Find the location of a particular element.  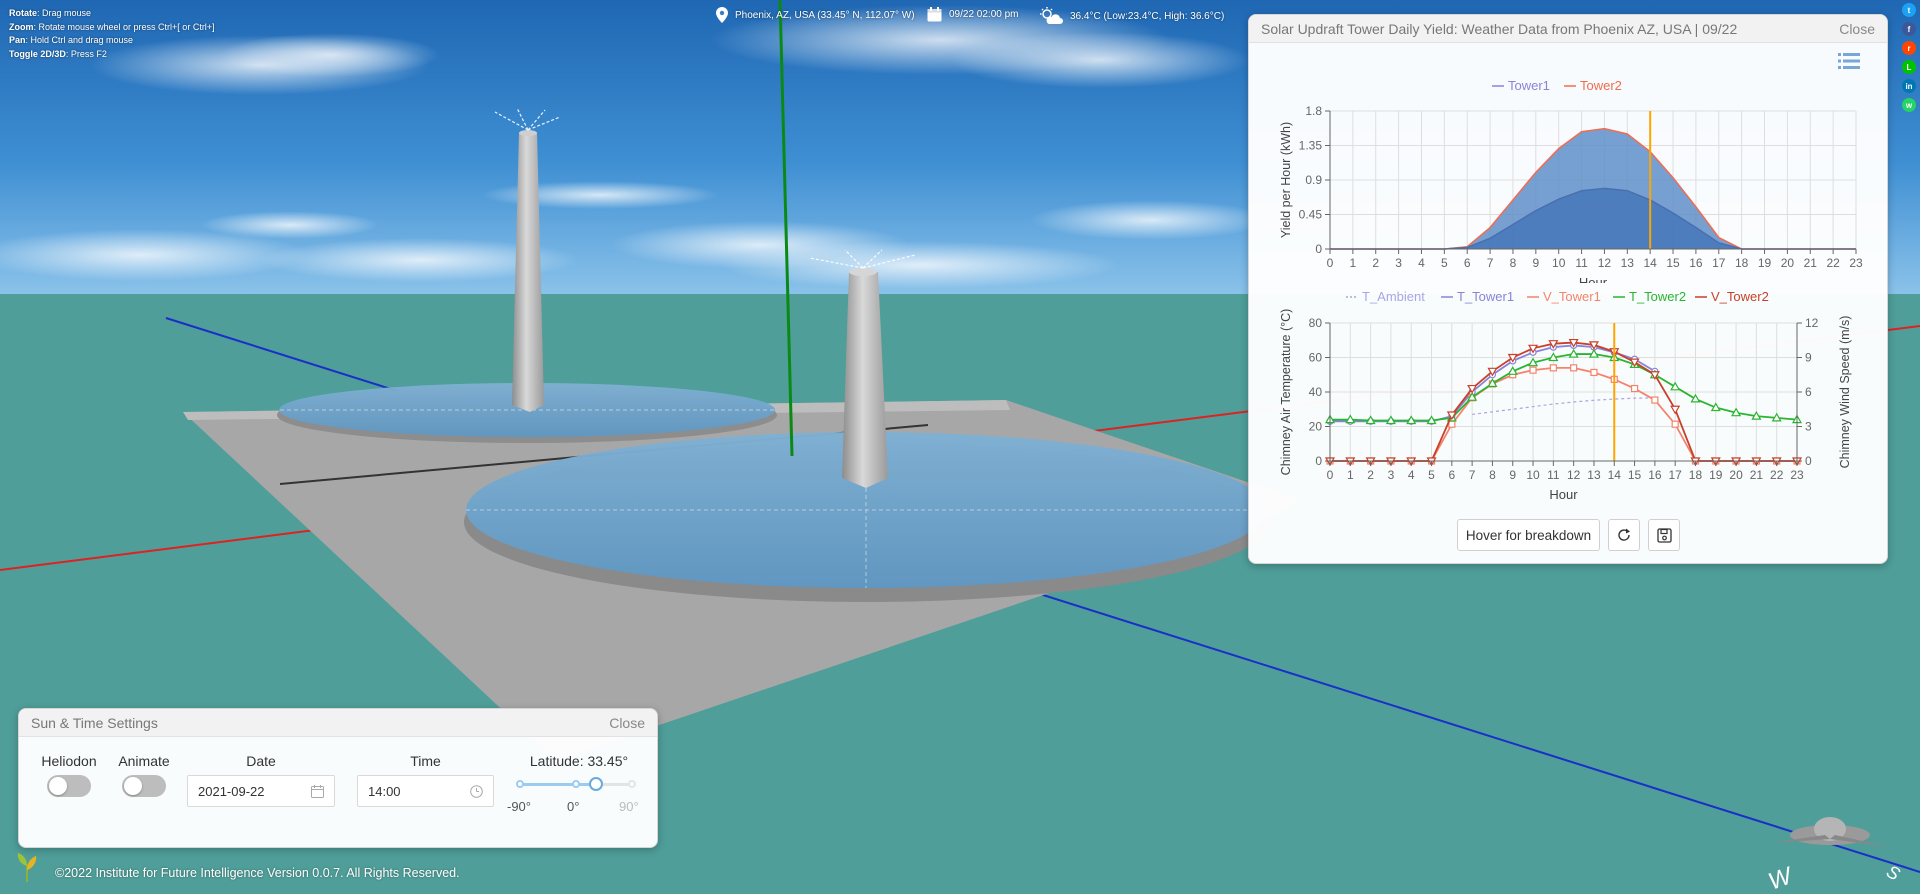

slider-mark-min: -90° is located at coordinates (519, 806).